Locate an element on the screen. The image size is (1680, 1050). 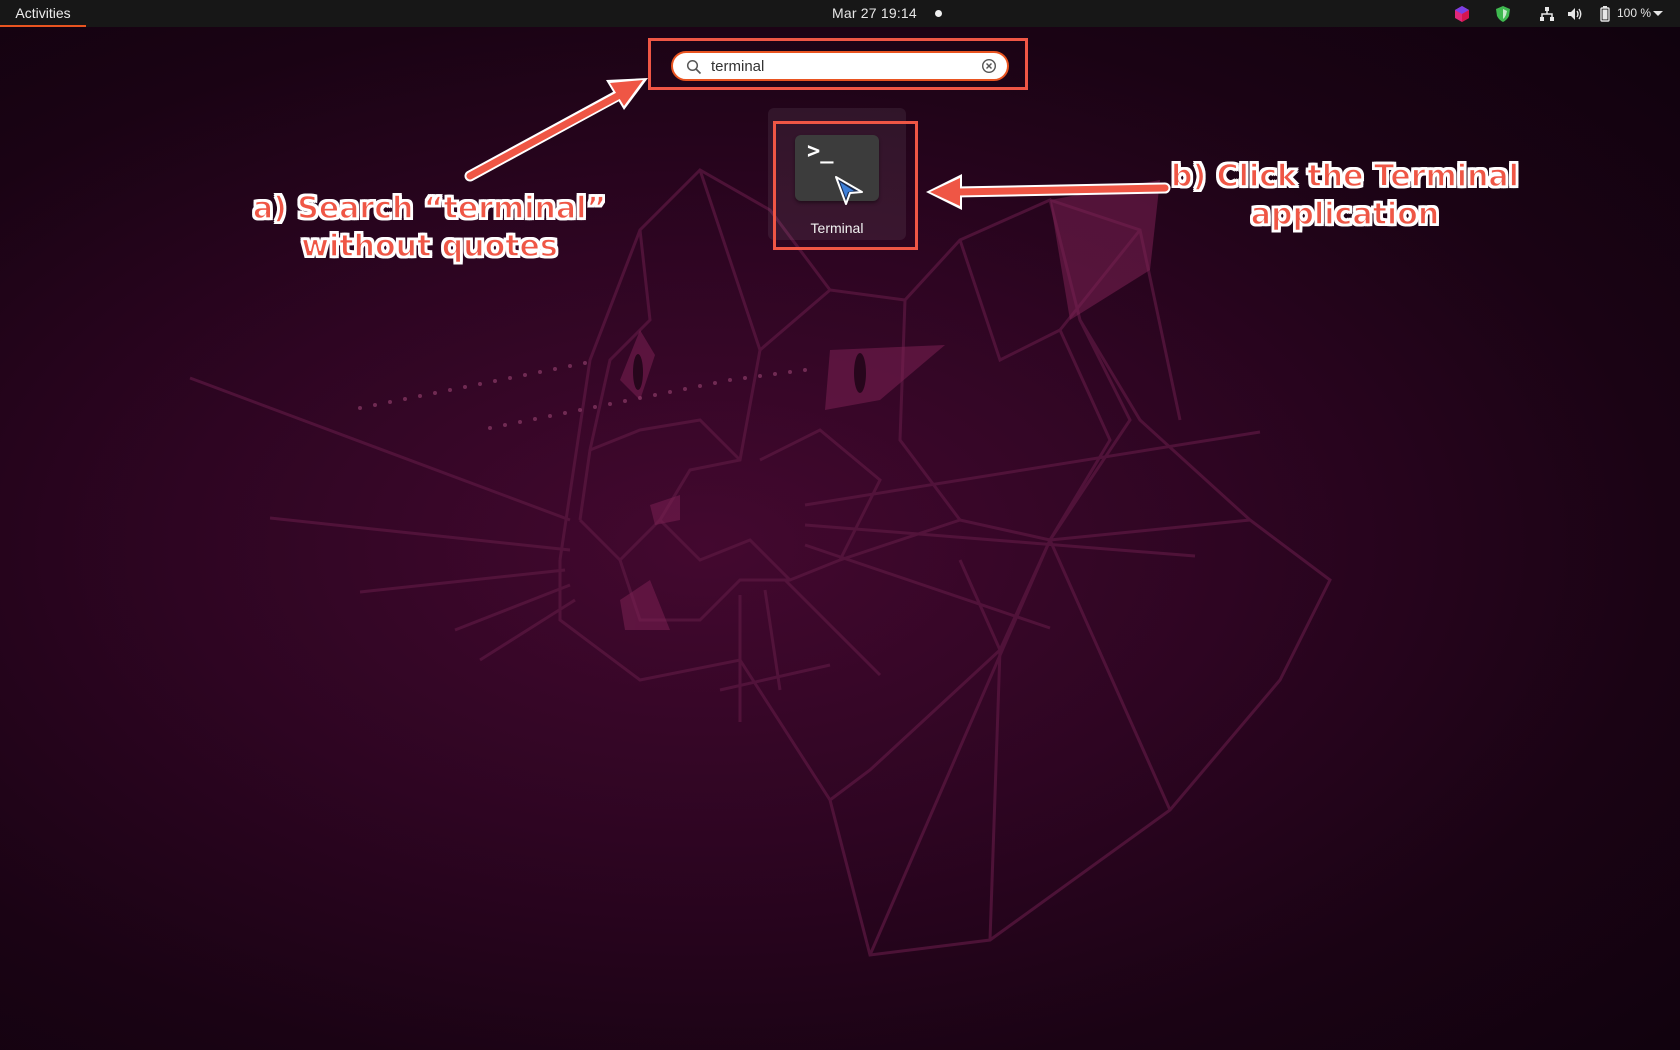
search-bar is located at coordinates (840, 66).